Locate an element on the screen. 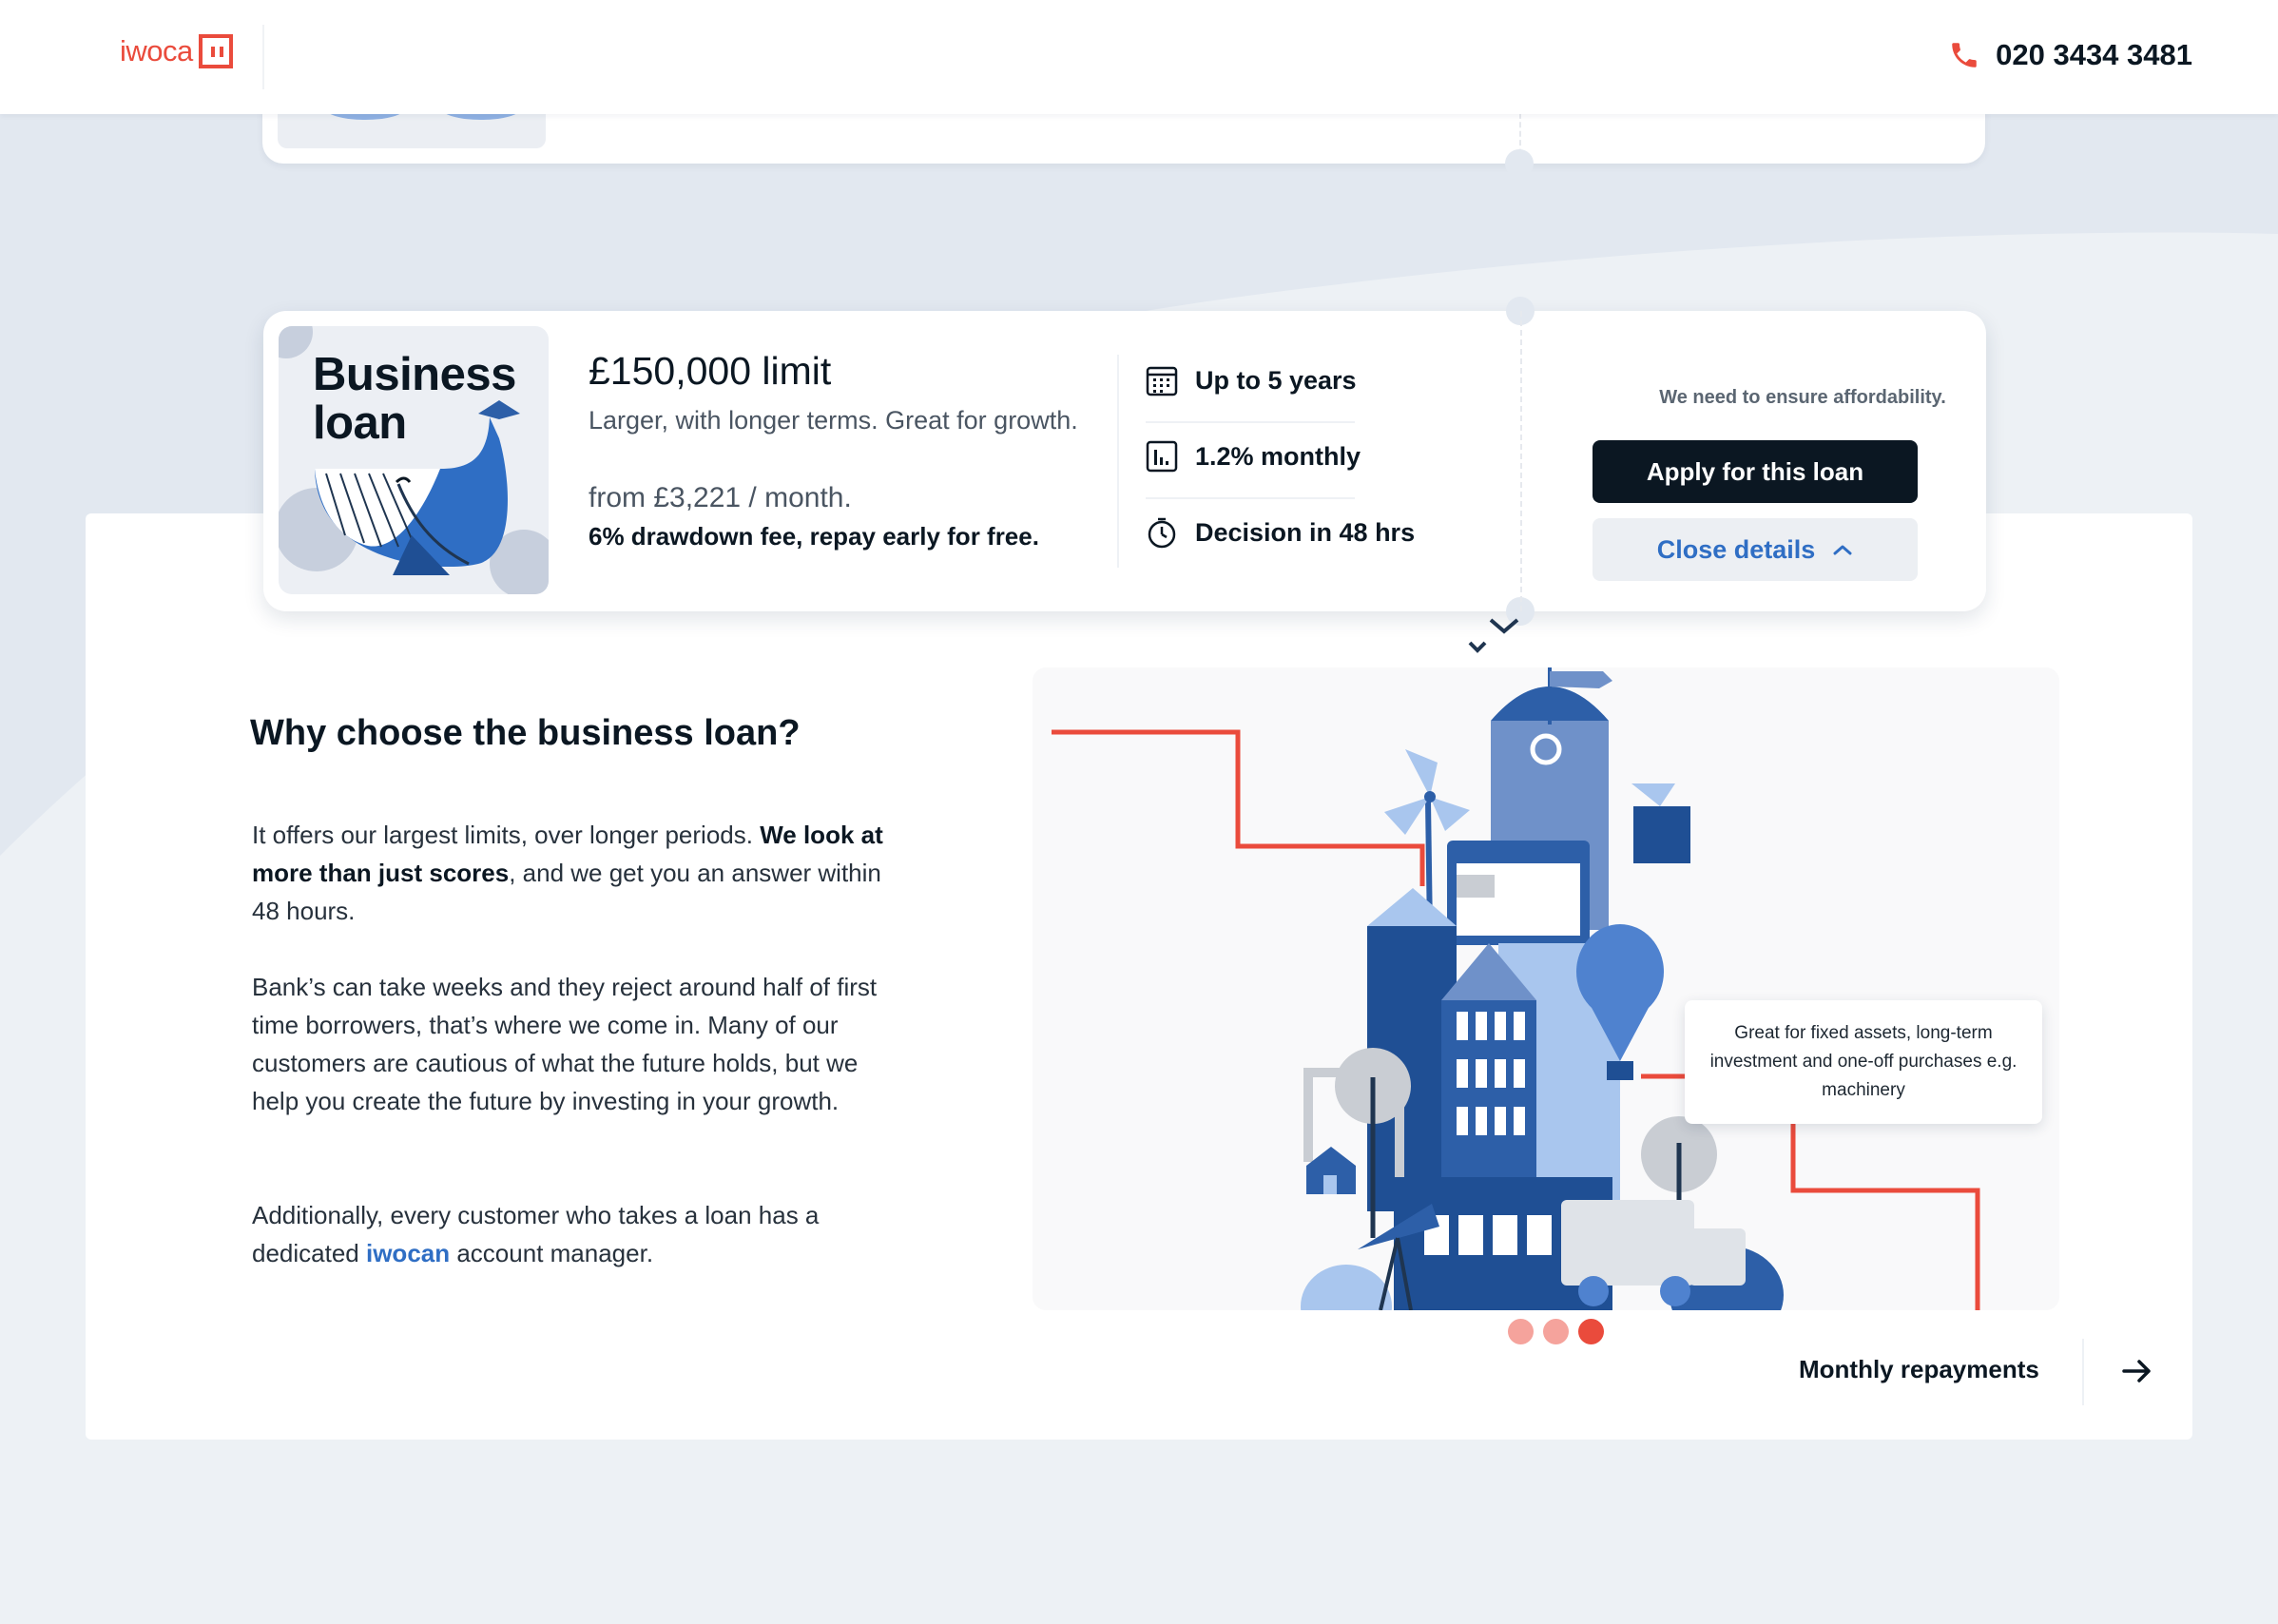  carousel-dots is located at coordinates (1556, 1331).